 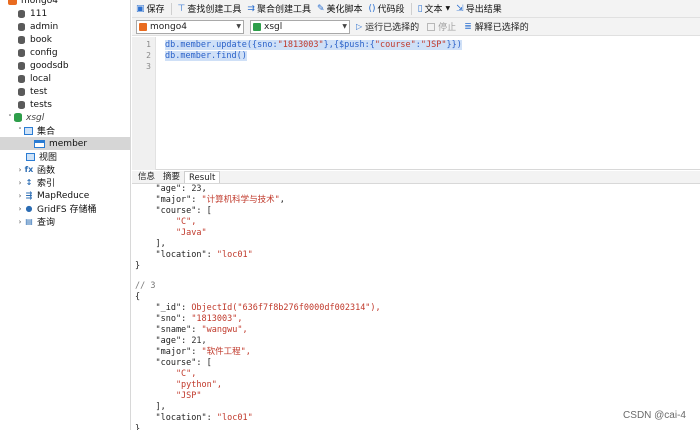 I want to click on code-token: db.member.update({sno:, so click(x=221, y=45).